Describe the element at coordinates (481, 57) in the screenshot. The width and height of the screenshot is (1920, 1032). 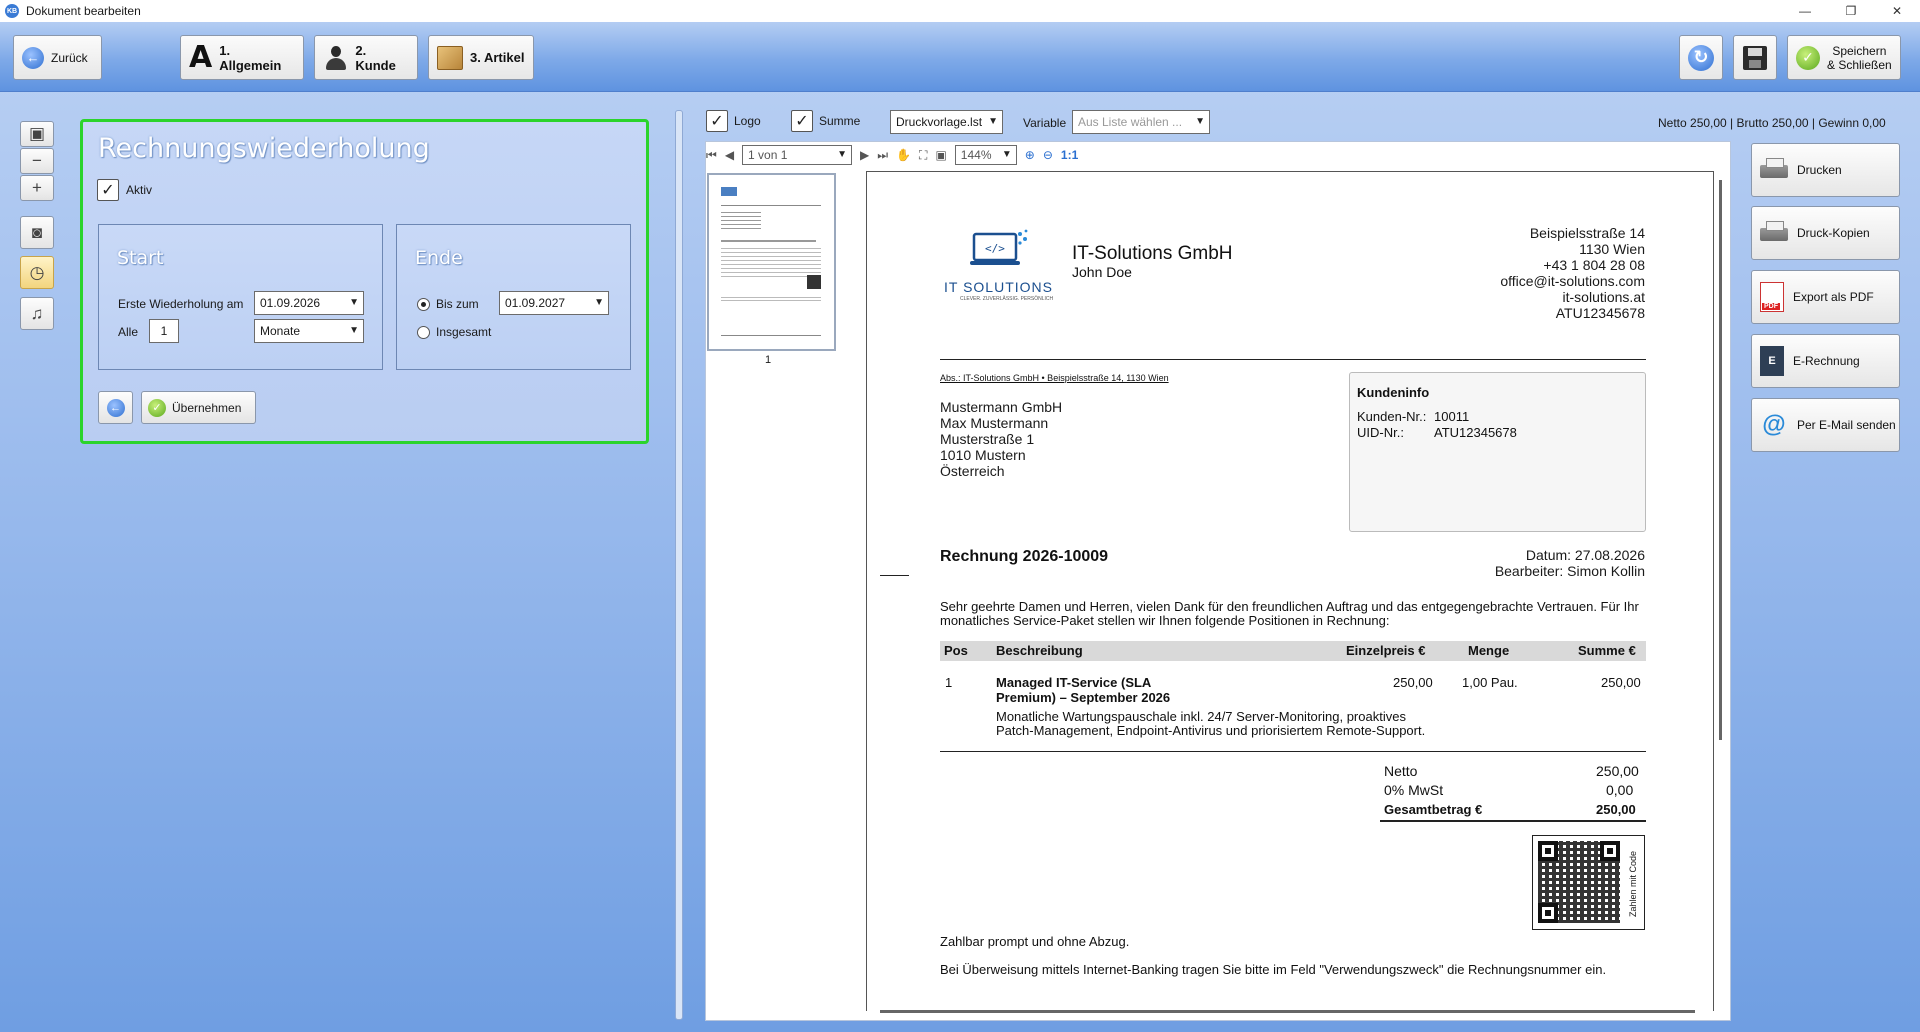
I see `articles-tab-button: 3. Artikel` at that location.